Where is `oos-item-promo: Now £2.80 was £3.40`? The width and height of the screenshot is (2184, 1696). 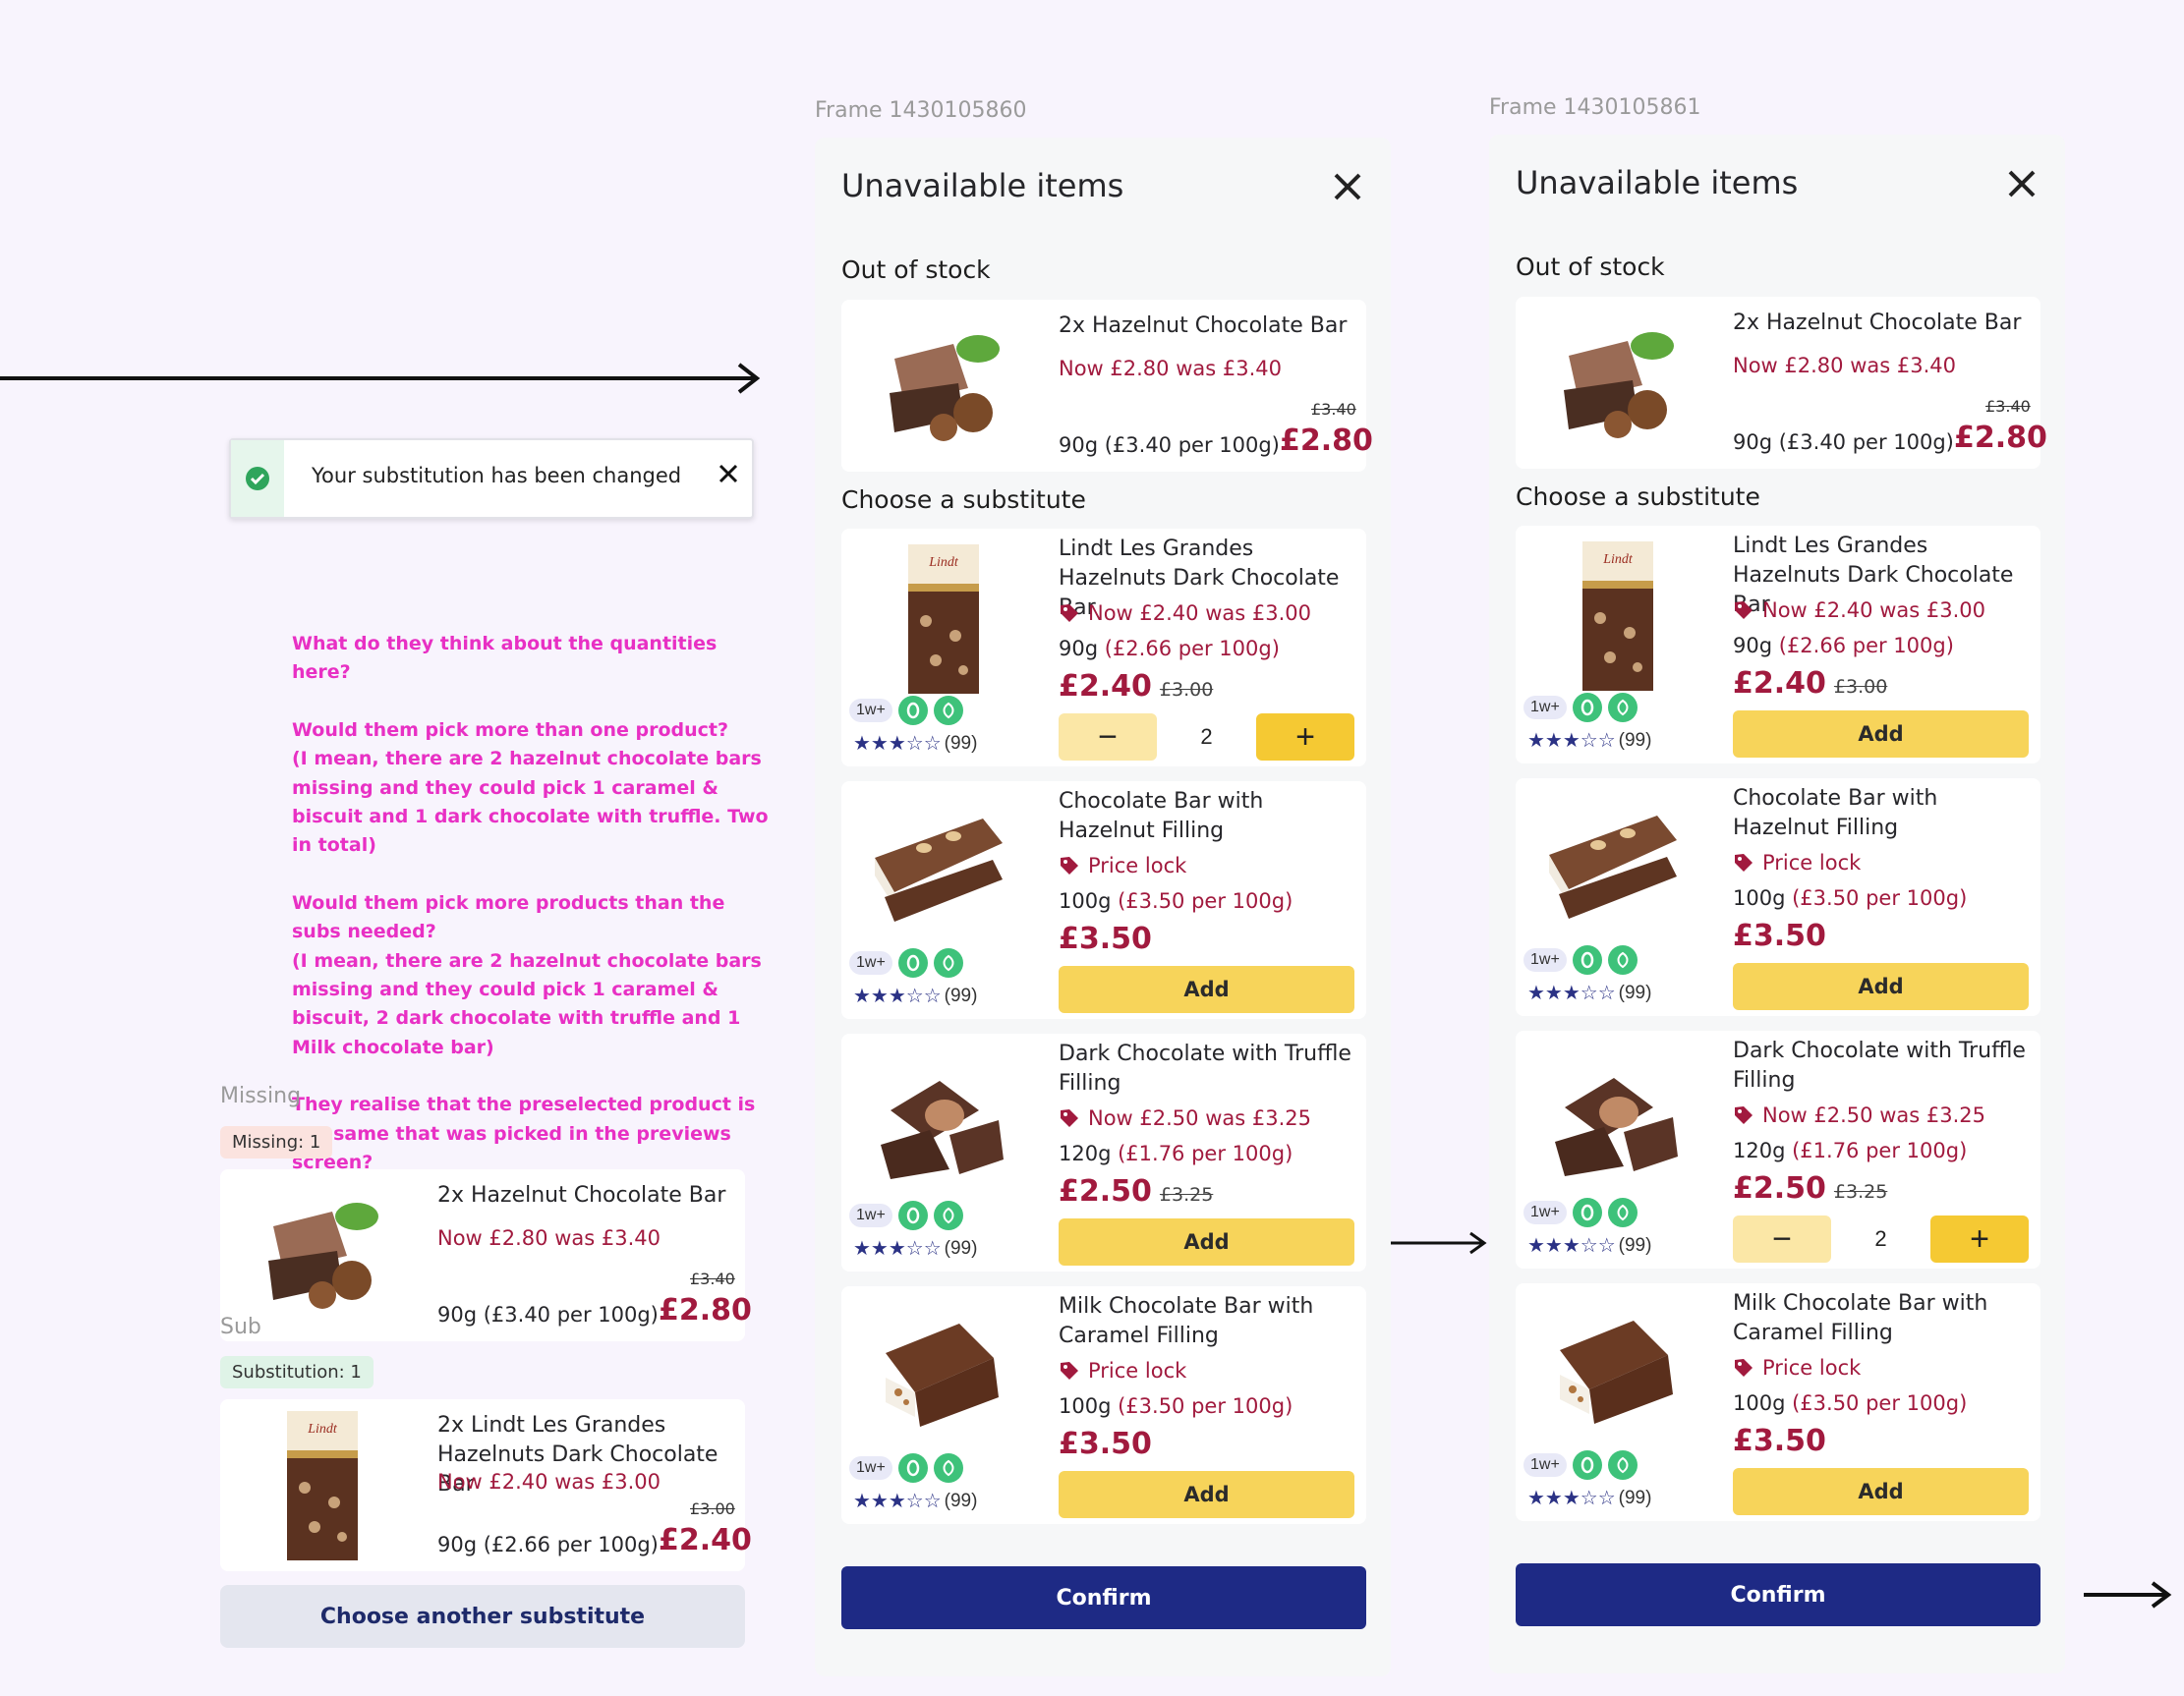 oos-item-promo: Now £2.80 was £3.40 is located at coordinates (1170, 368).